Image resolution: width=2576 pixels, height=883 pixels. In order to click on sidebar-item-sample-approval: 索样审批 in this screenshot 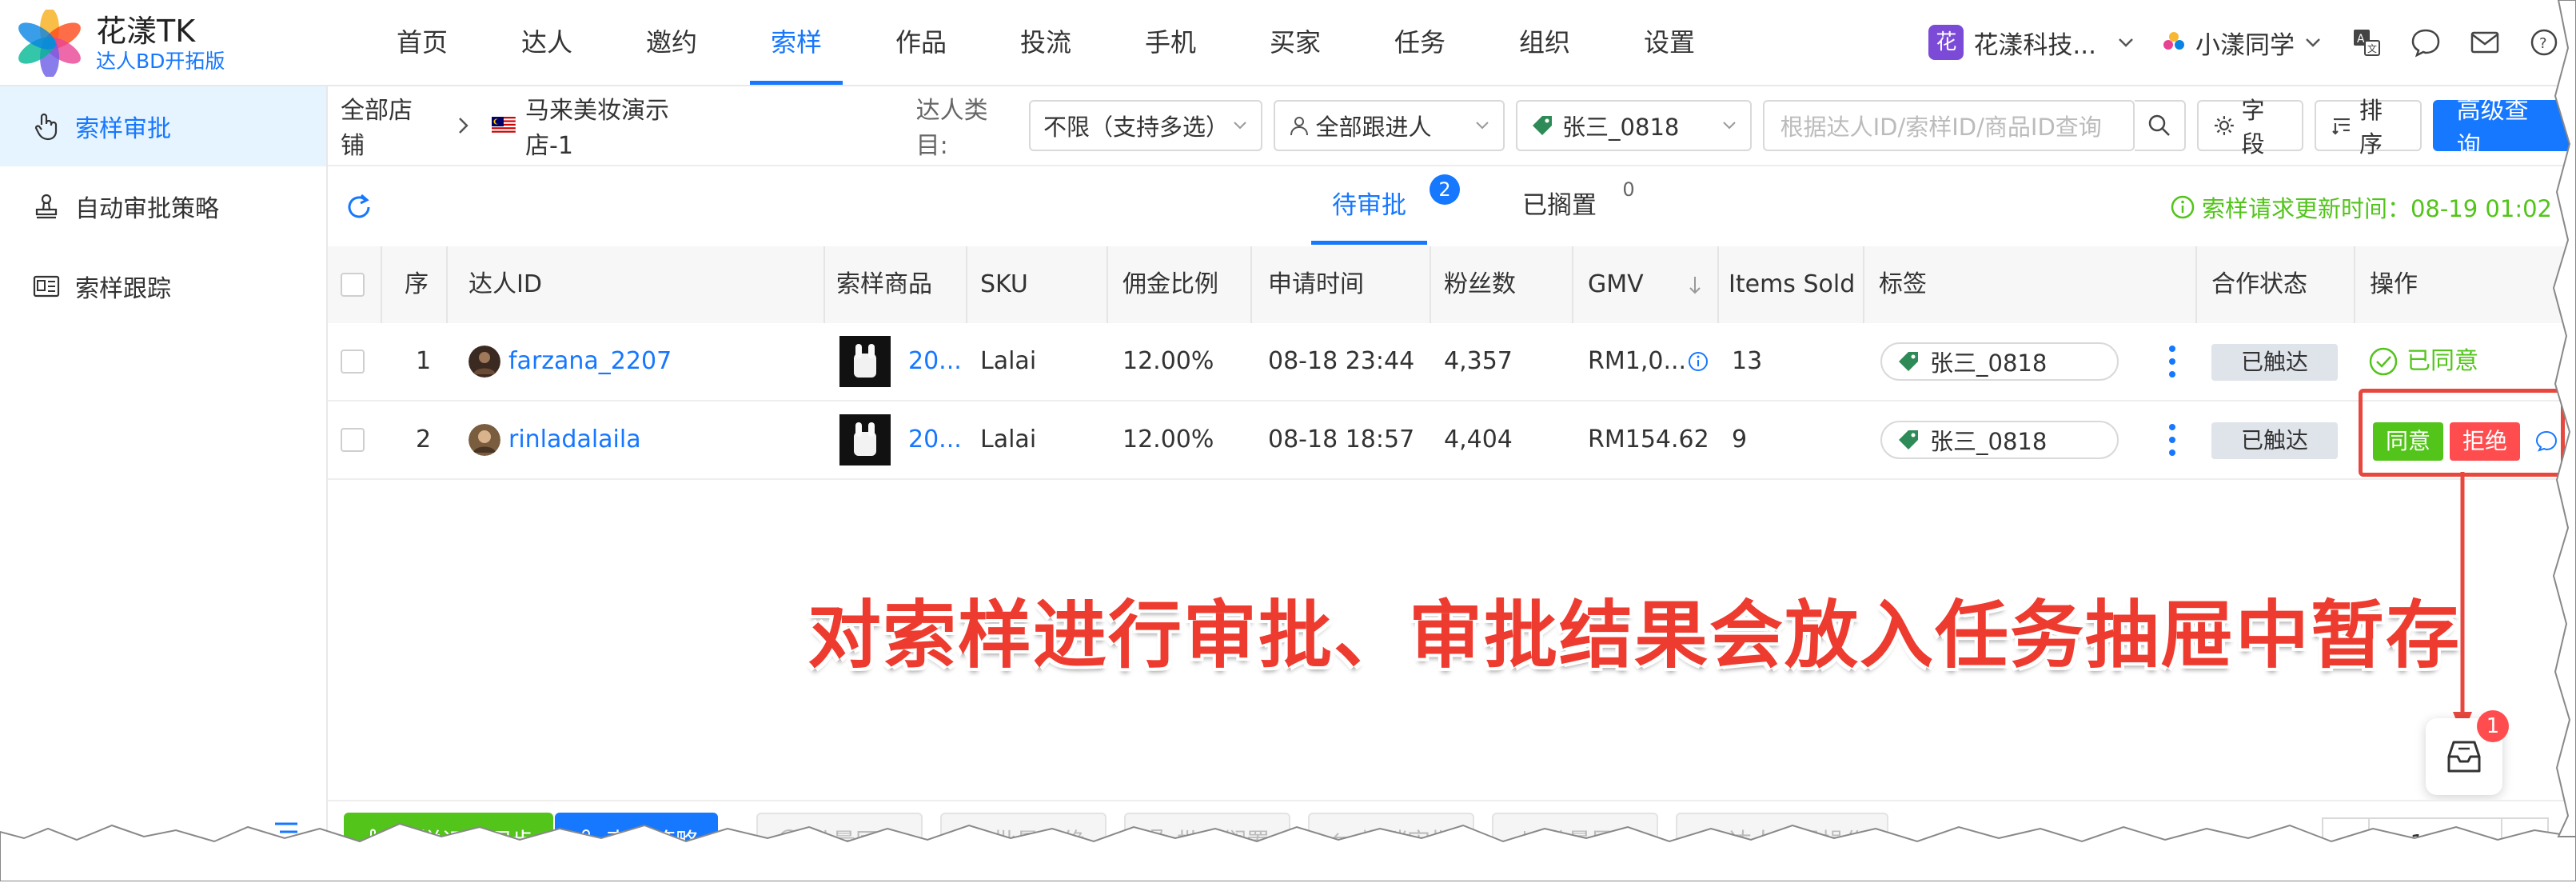, I will do `click(163, 126)`.